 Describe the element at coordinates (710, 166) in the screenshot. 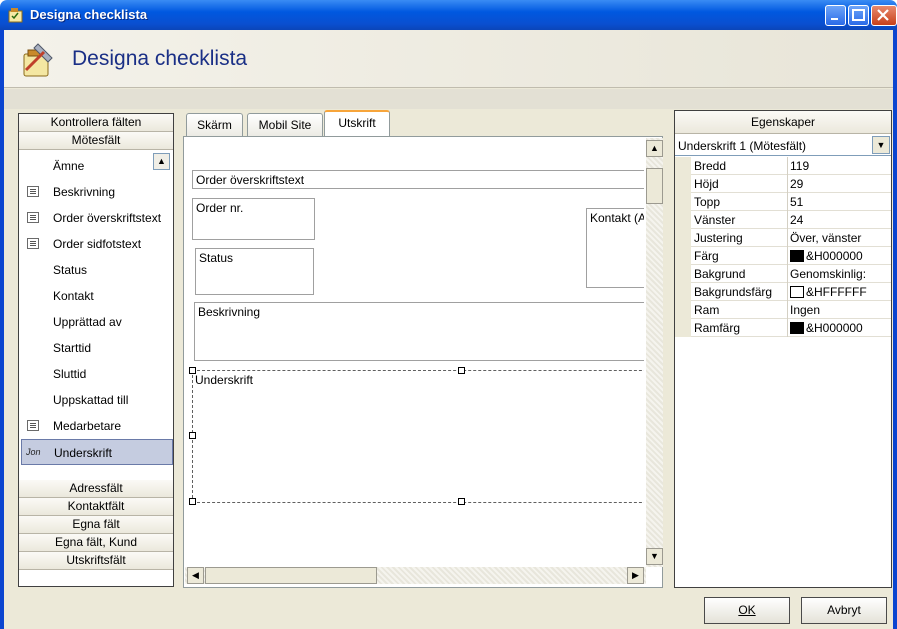

I see `property-key: Bredd` at that location.